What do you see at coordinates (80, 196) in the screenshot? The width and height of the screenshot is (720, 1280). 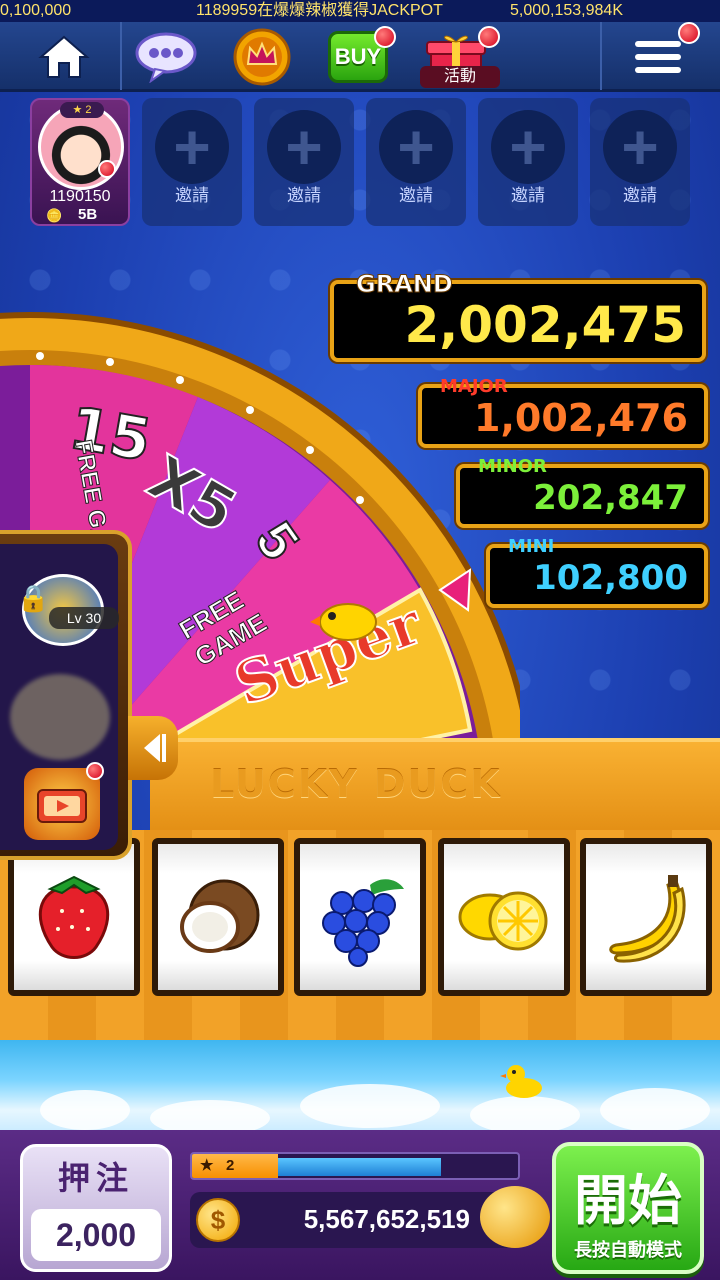 I see `player-id: 1190150` at bounding box center [80, 196].